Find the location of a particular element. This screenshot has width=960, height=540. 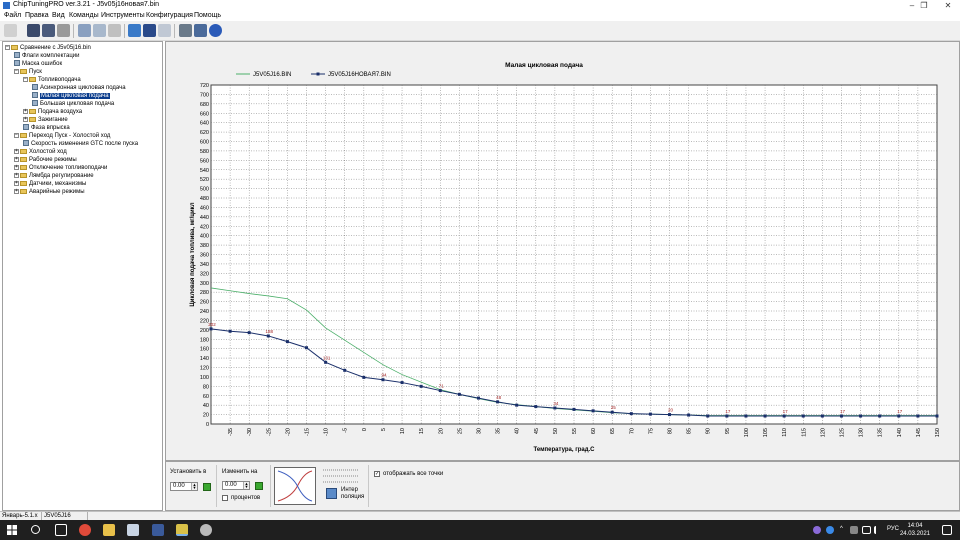

tree-item: + Холостой ход is located at coordinates (40, 152).